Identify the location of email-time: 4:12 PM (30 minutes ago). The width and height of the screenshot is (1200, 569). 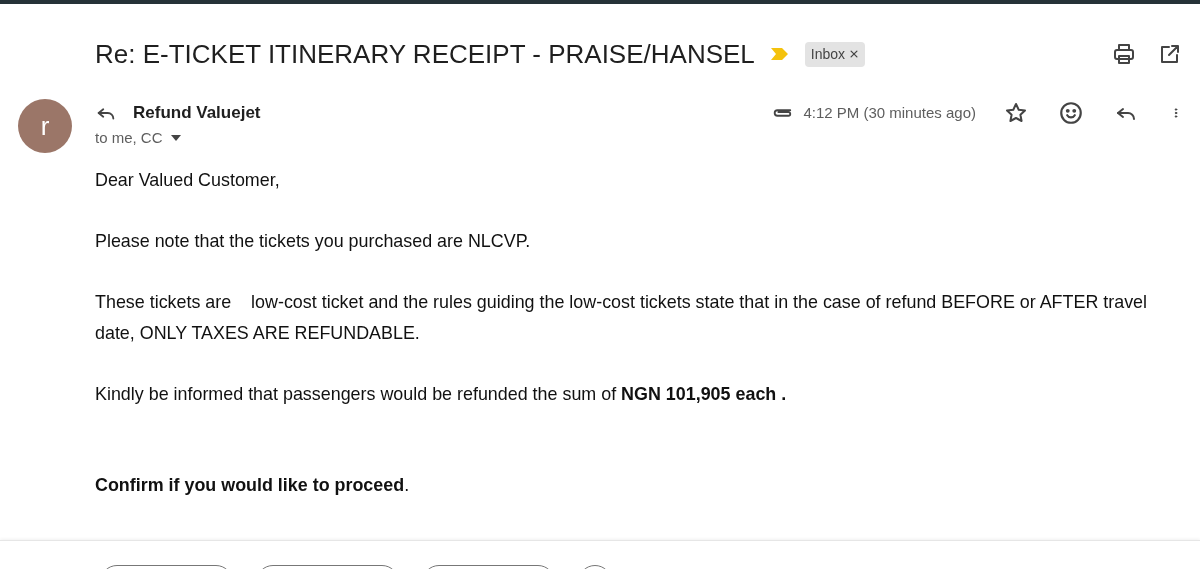
(889, 112).